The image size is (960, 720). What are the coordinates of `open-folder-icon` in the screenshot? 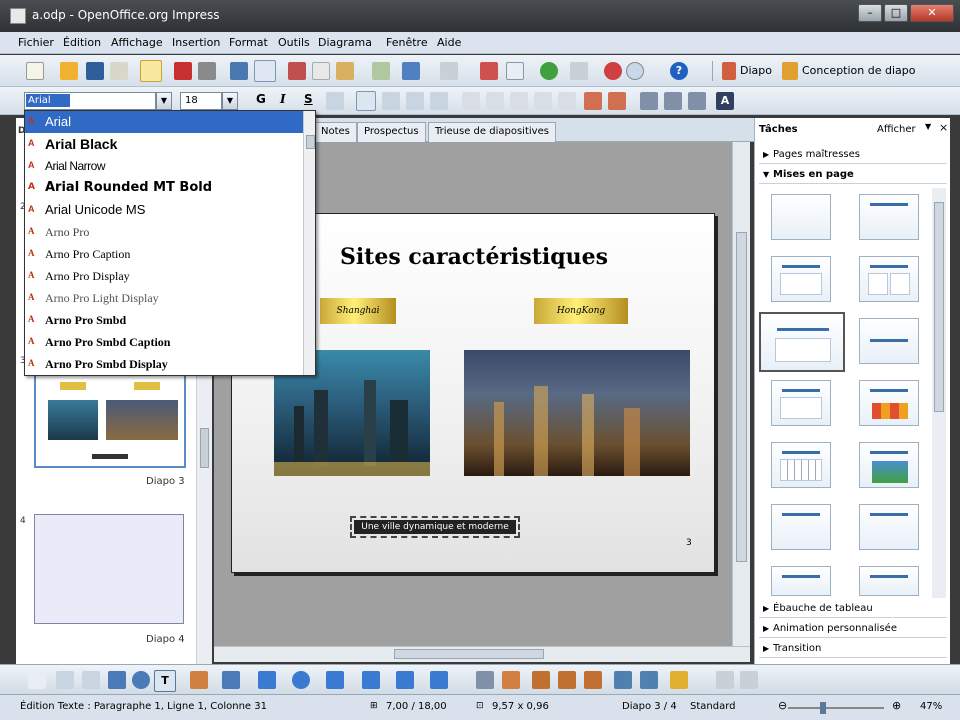 It's located at (69, 71).